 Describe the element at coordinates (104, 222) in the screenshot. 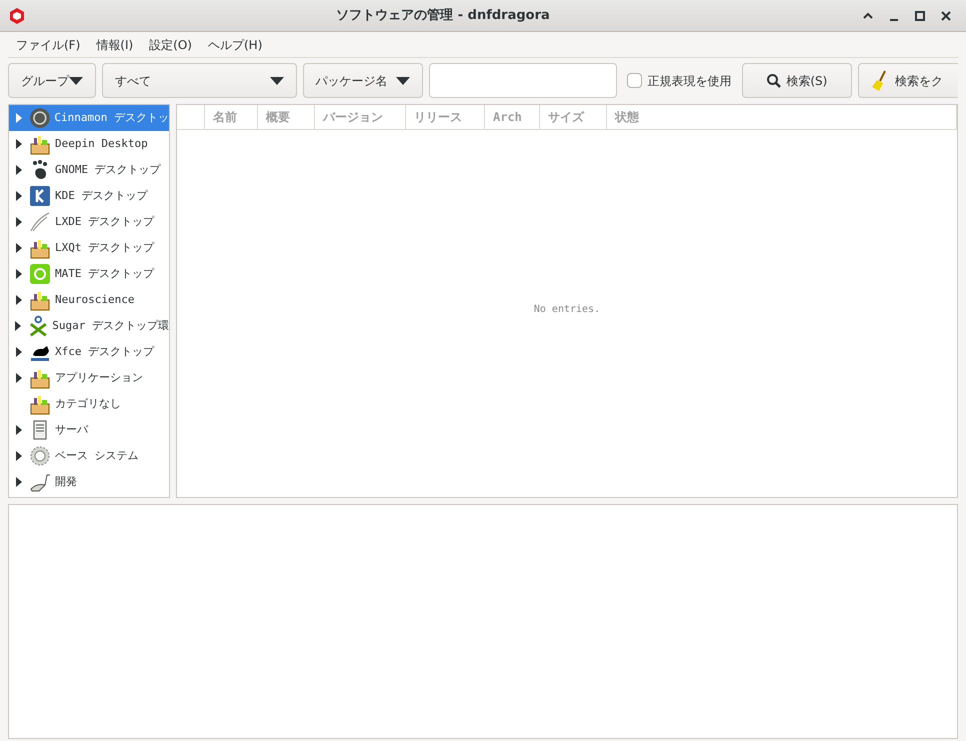

I see `tree-item-label: LXDE デスクトップ` at that location.